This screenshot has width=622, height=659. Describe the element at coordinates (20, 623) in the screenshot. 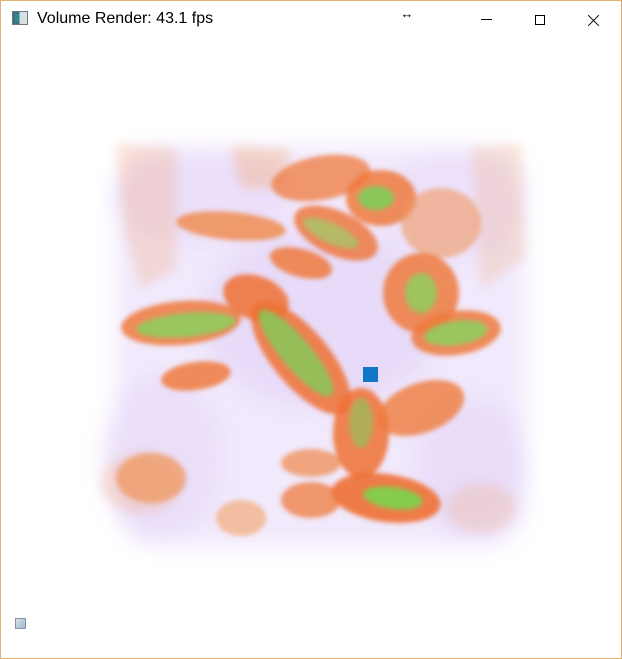

I see `orientation-widget-icon` at that location.